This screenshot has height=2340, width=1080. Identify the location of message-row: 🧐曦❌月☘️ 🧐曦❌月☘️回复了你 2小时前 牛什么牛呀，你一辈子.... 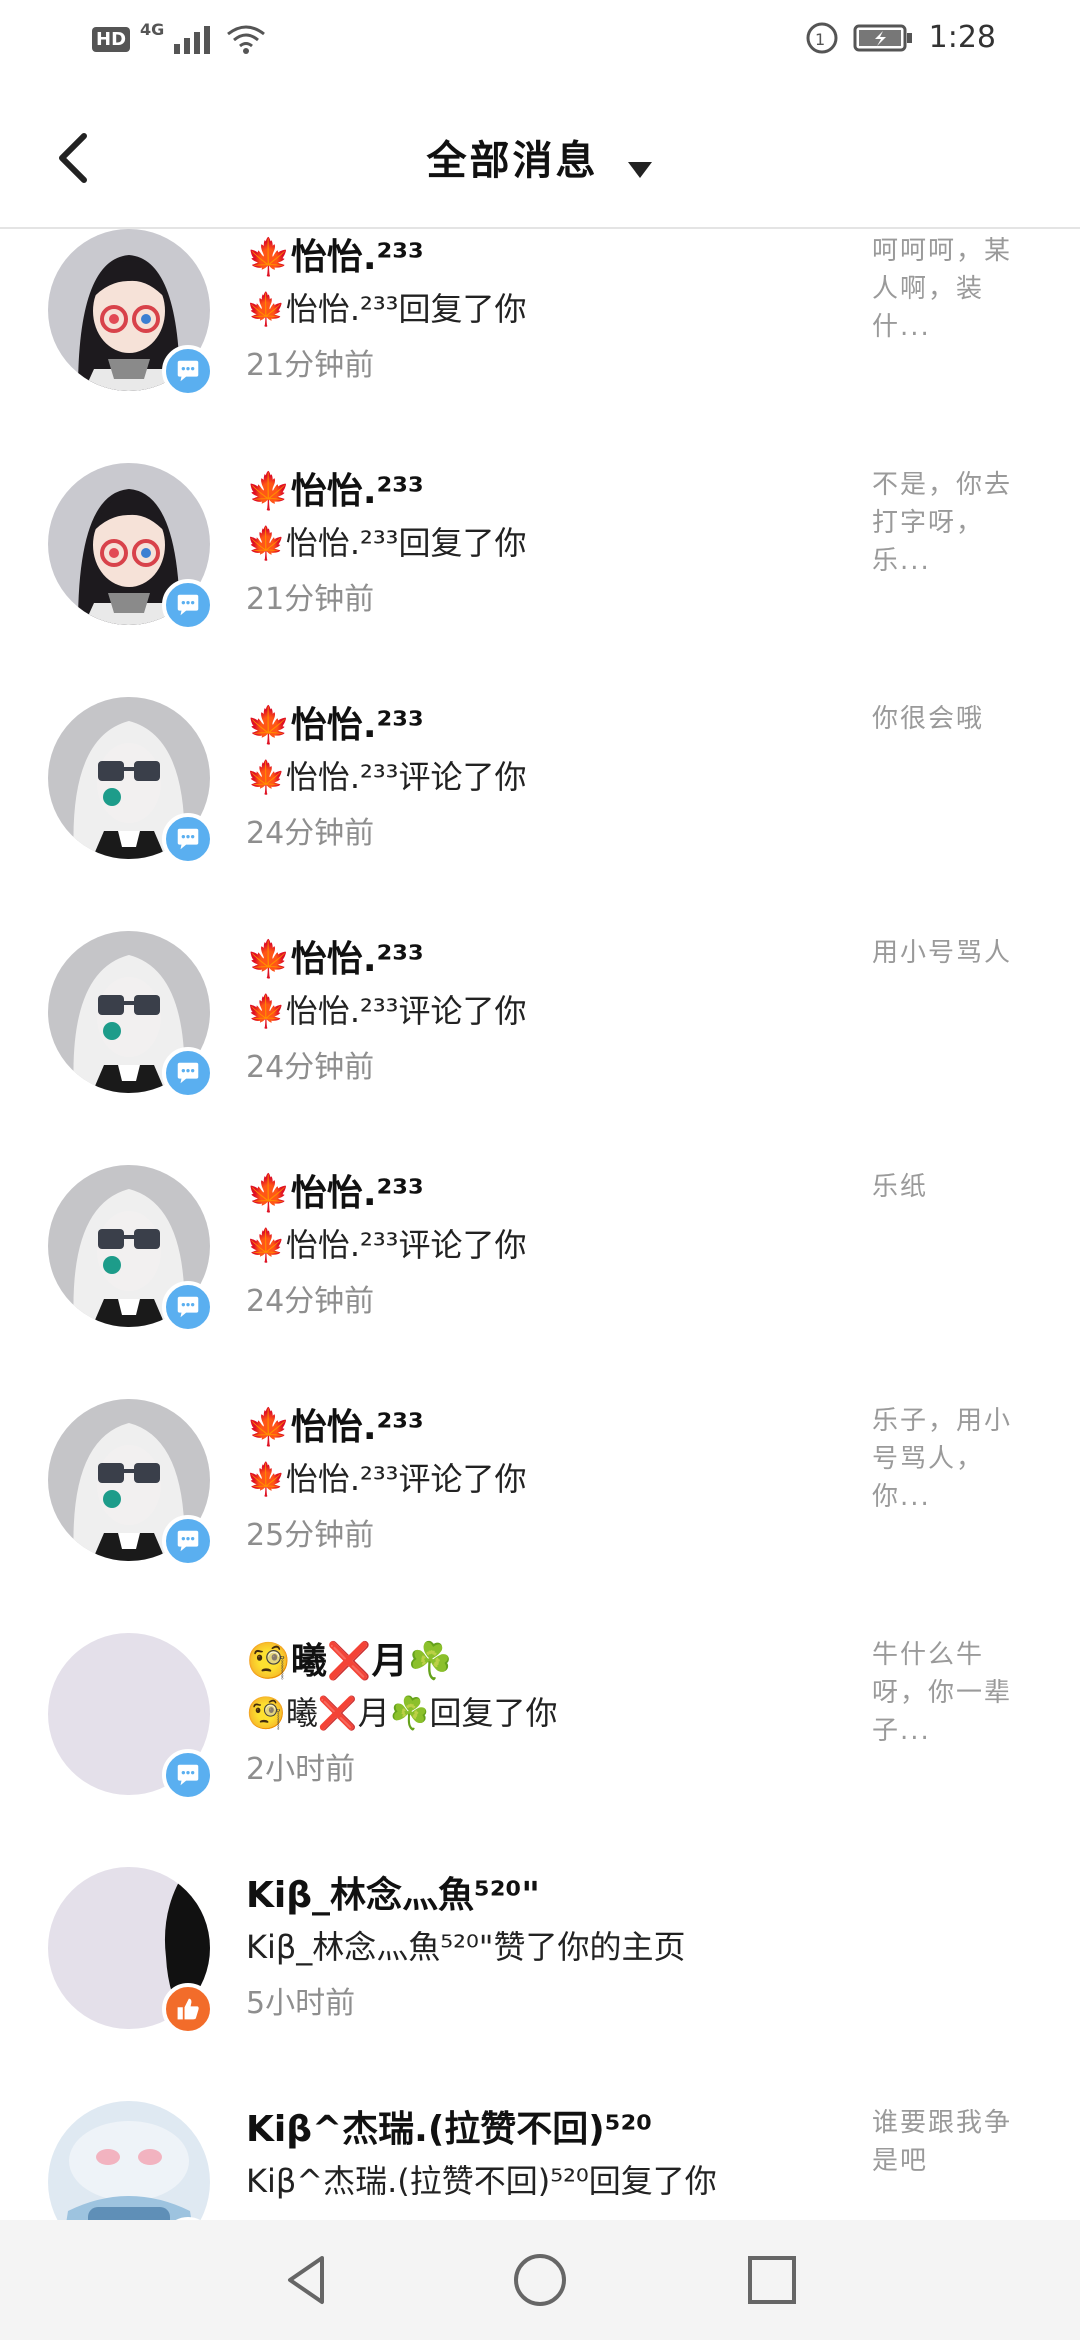
(540, 1725).